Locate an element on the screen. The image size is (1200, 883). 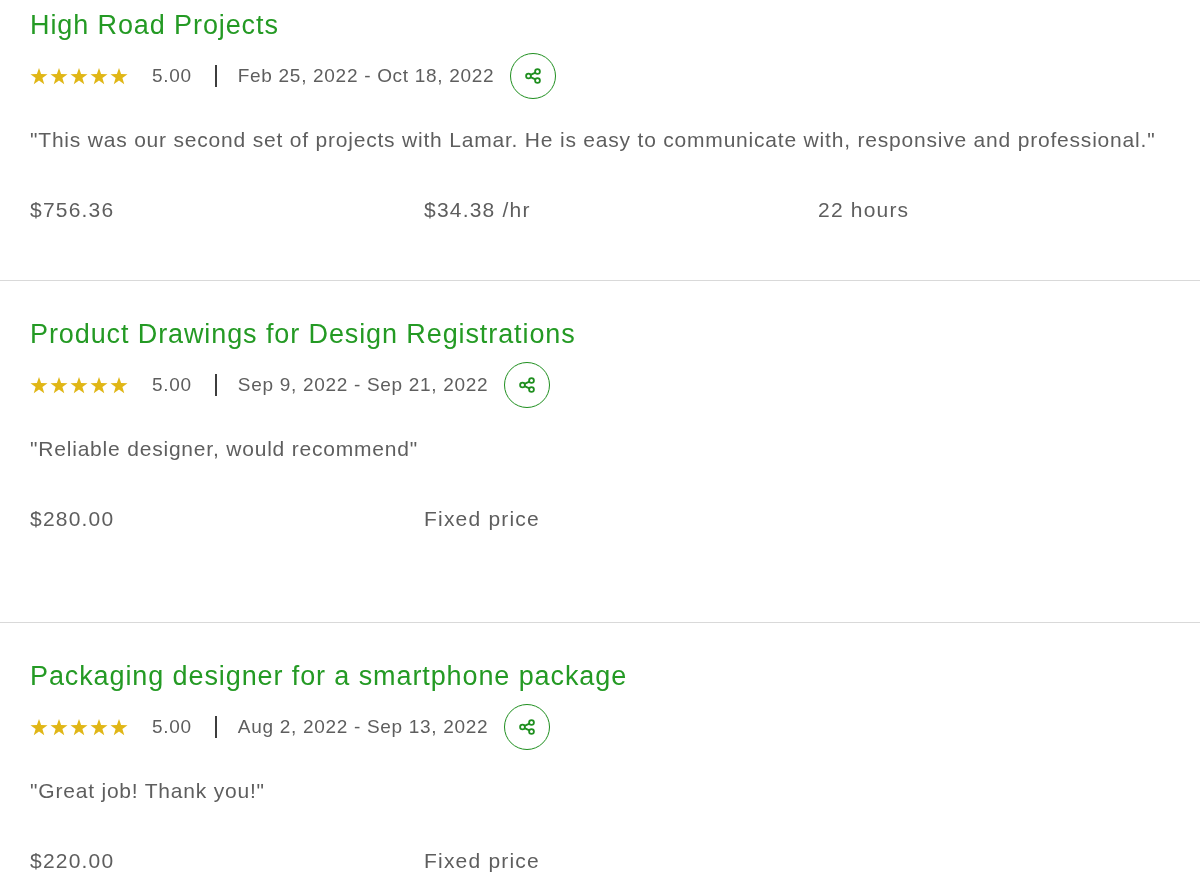
job-stat: $34.38 /hr is located at coordinates (477, 209).